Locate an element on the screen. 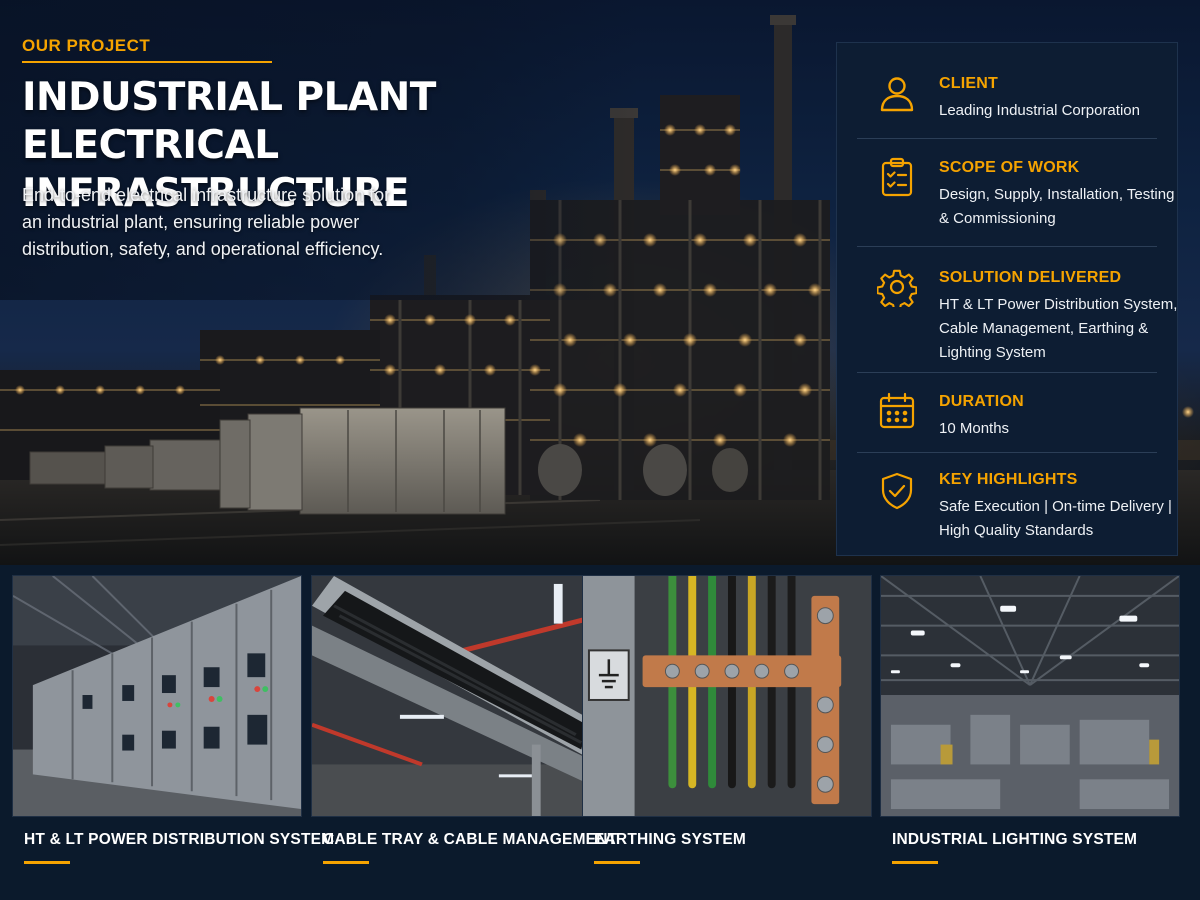  eyebrow-label: OUR PROJECT is located at coordinates (86, 45).